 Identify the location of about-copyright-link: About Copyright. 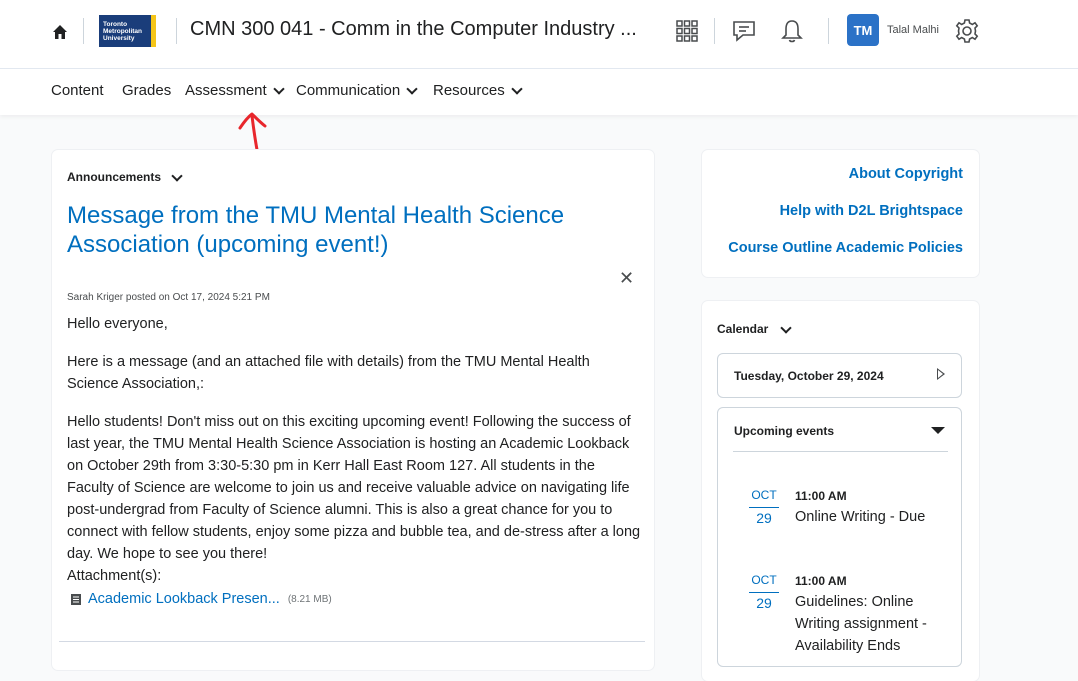
(906, 174).